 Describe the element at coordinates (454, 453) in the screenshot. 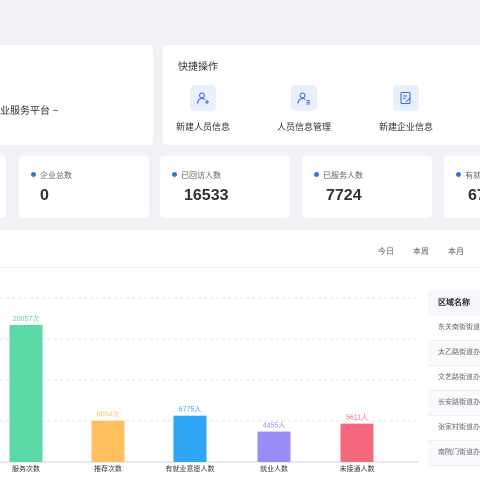

I see `table-row: 南院门街道办事` at that location.